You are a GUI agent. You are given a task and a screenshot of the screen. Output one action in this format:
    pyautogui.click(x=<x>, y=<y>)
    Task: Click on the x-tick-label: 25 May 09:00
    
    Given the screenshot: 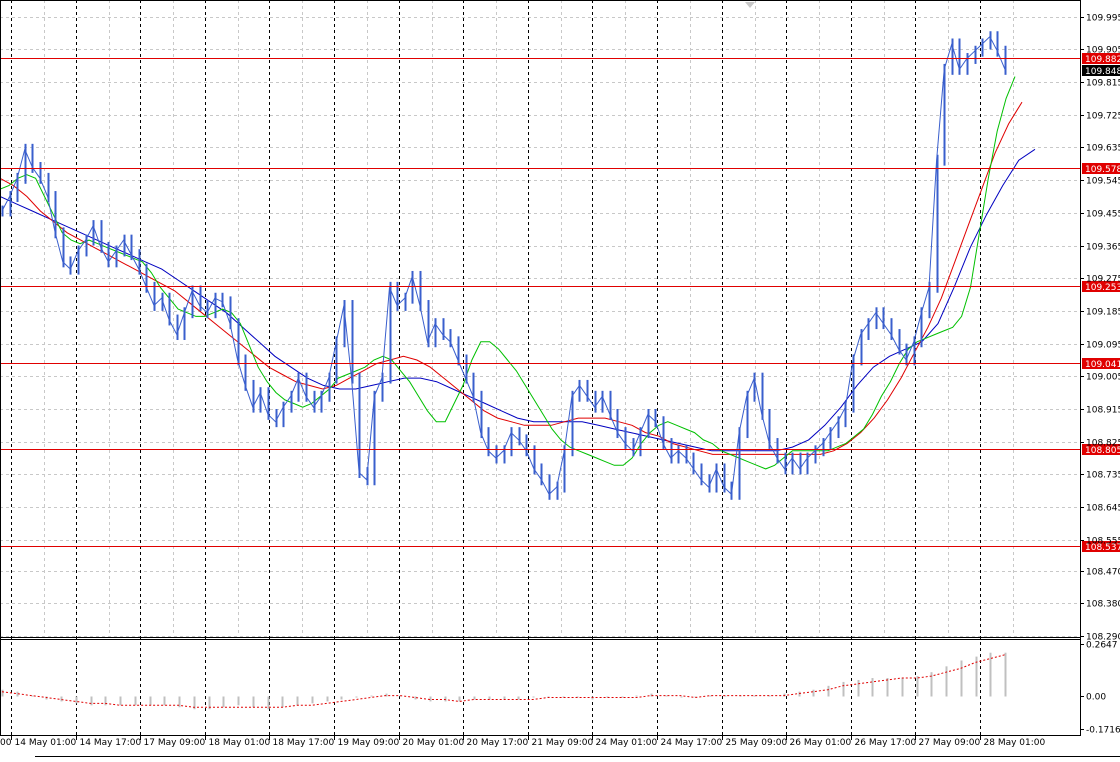 What is the action you would take?
    pyautogui.click(x=757, y=743)
    